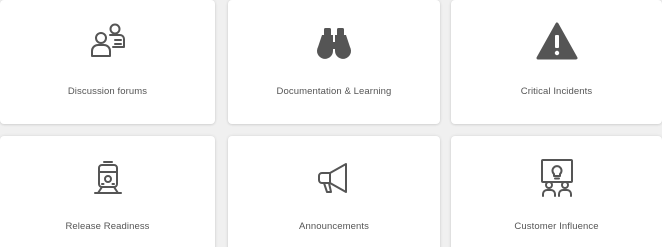  Describe the element at coordinates (556, 226) in the screenshot. I see `tile-label: Customer Influence` at that location.